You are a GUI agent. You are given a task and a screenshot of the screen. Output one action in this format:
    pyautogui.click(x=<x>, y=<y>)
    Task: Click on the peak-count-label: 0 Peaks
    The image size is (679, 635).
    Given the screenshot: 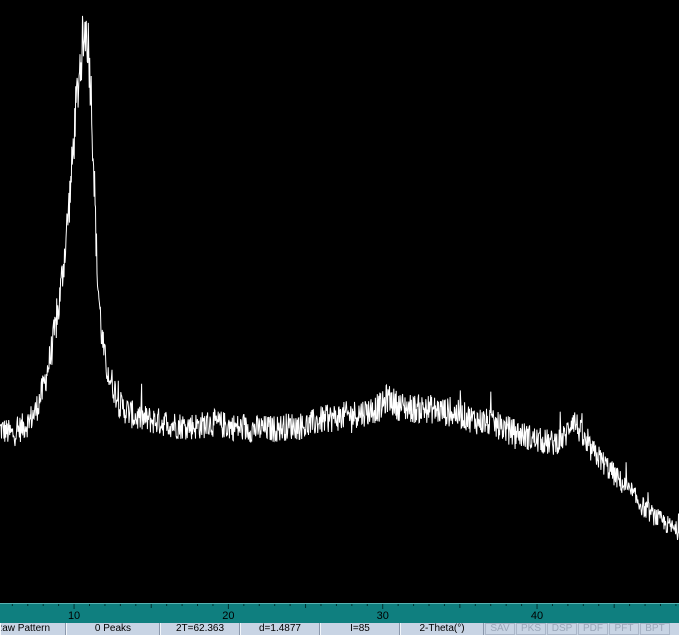 What is the action you would take?
    pyautogui.click(x=113, y=629)
    